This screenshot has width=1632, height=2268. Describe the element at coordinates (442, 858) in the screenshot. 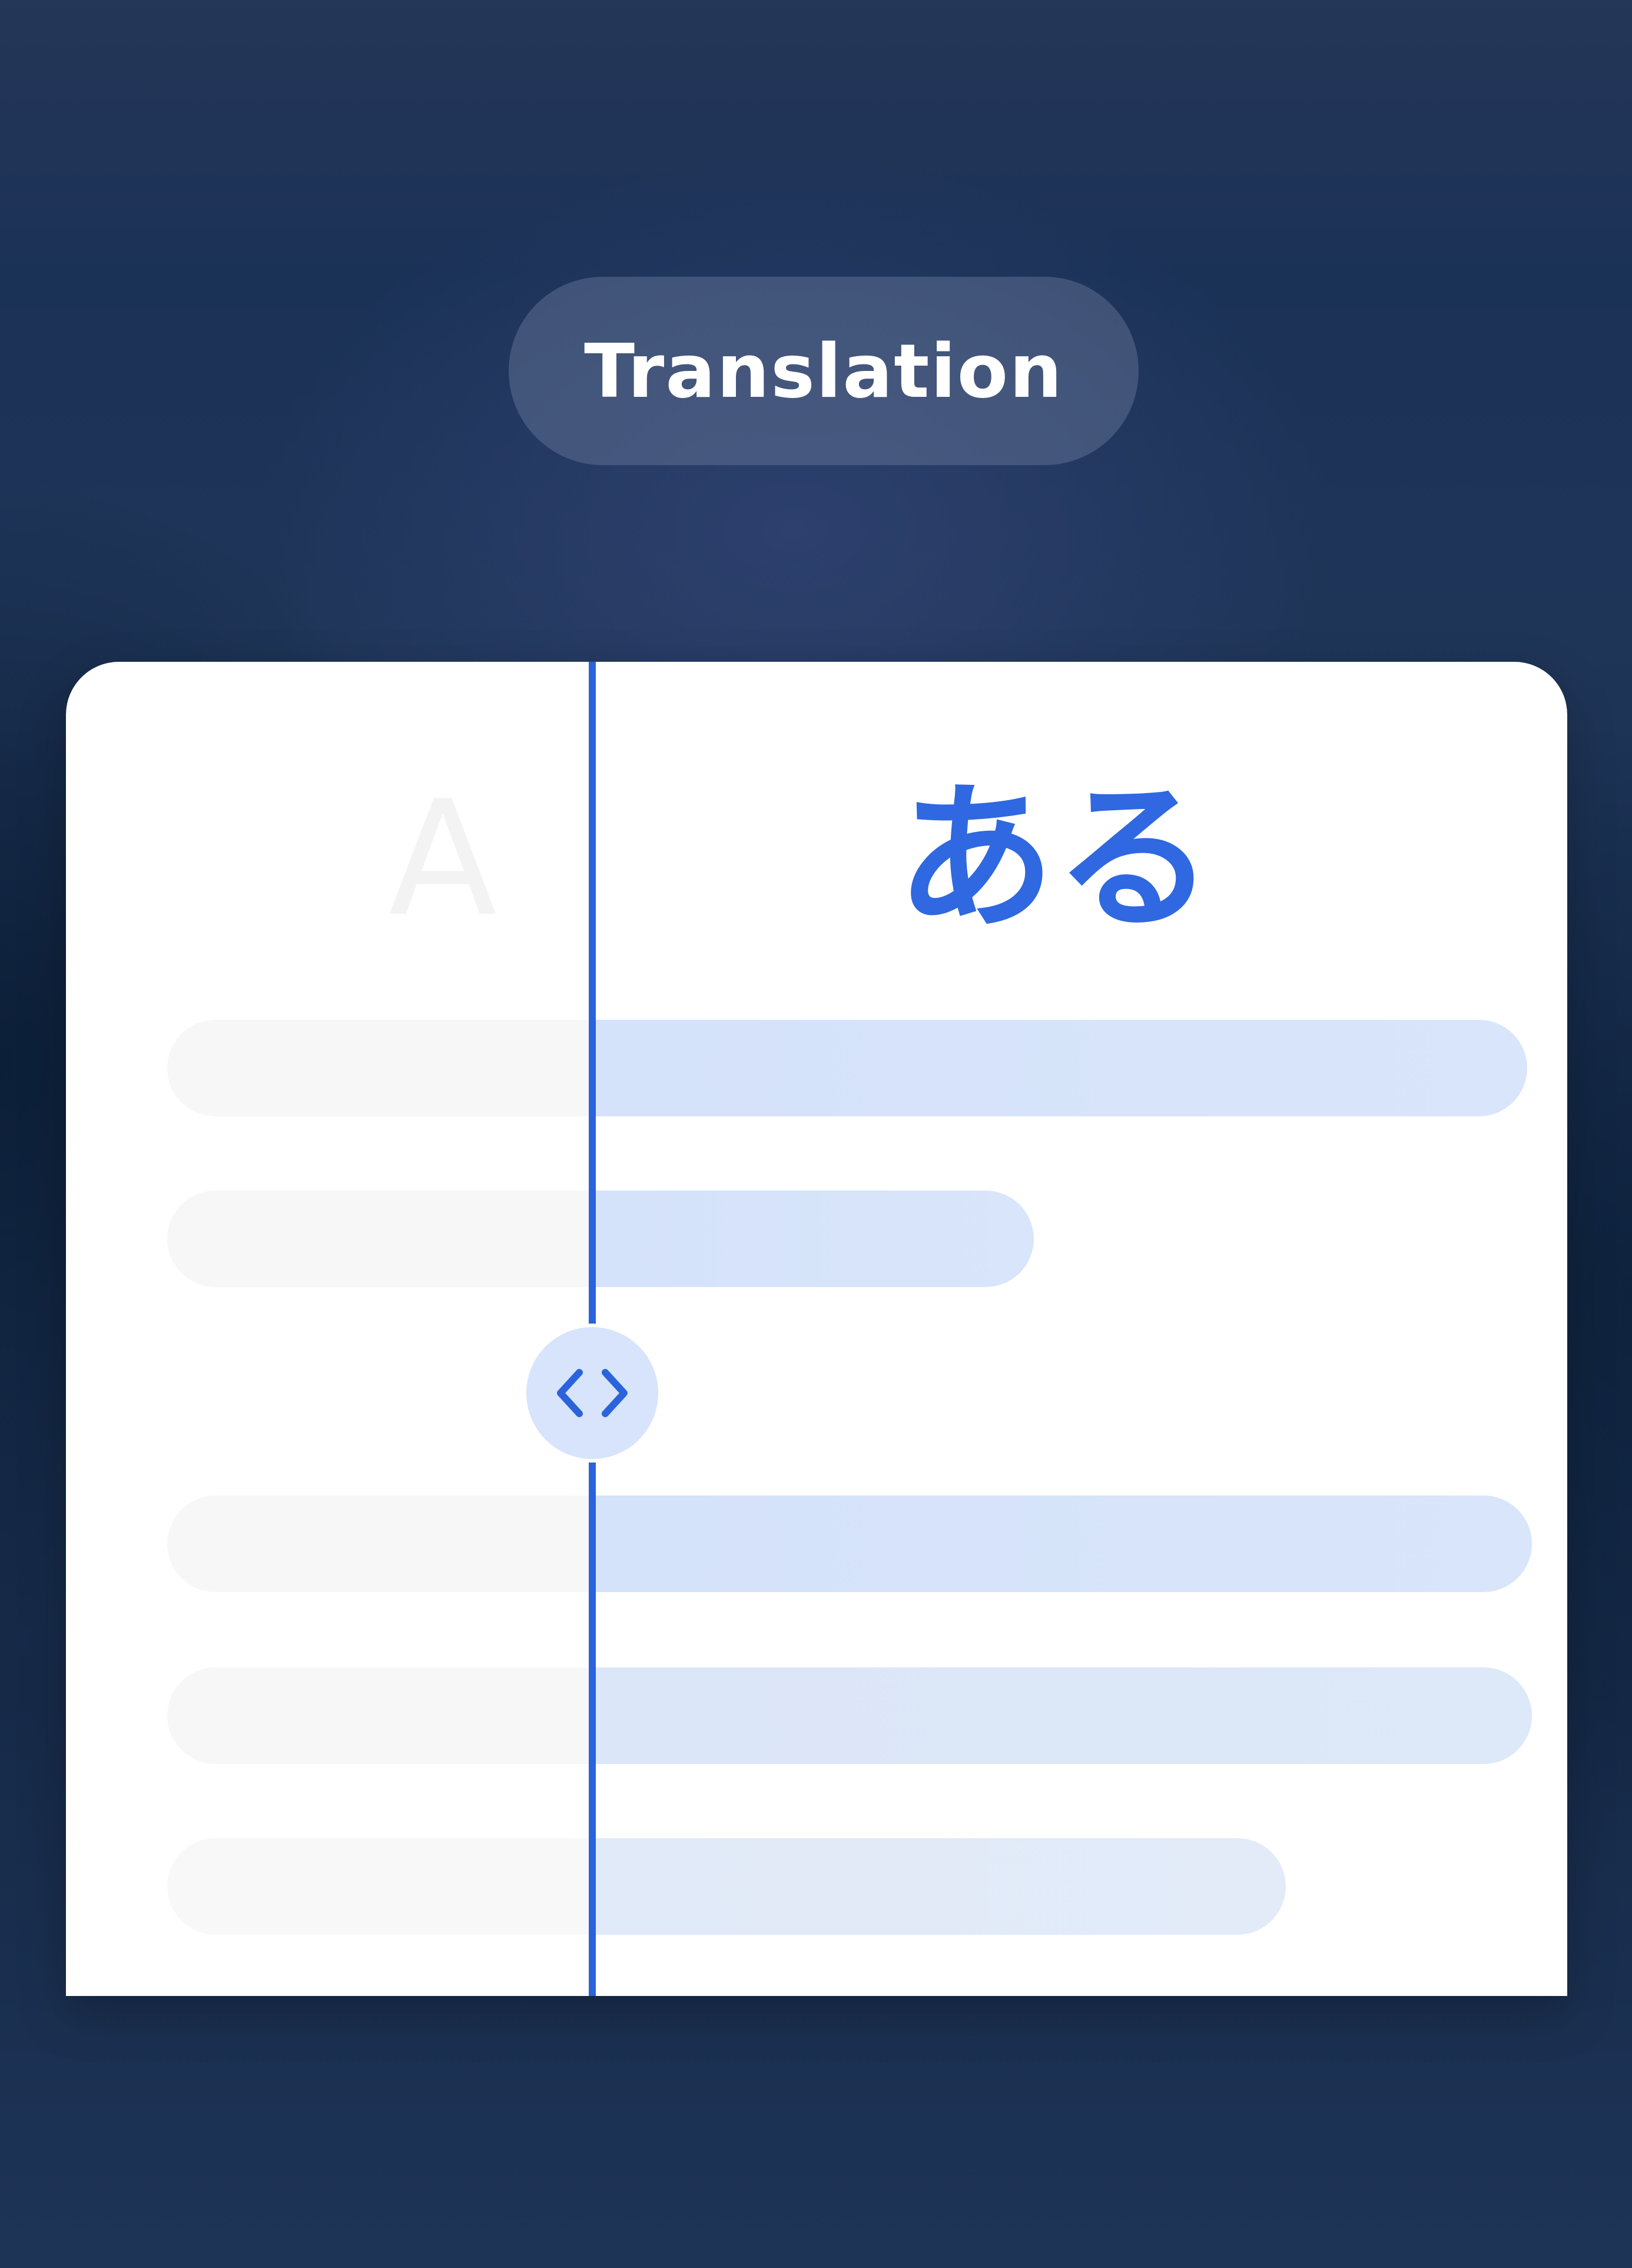

I see `source-language-glyph: A` at that location.